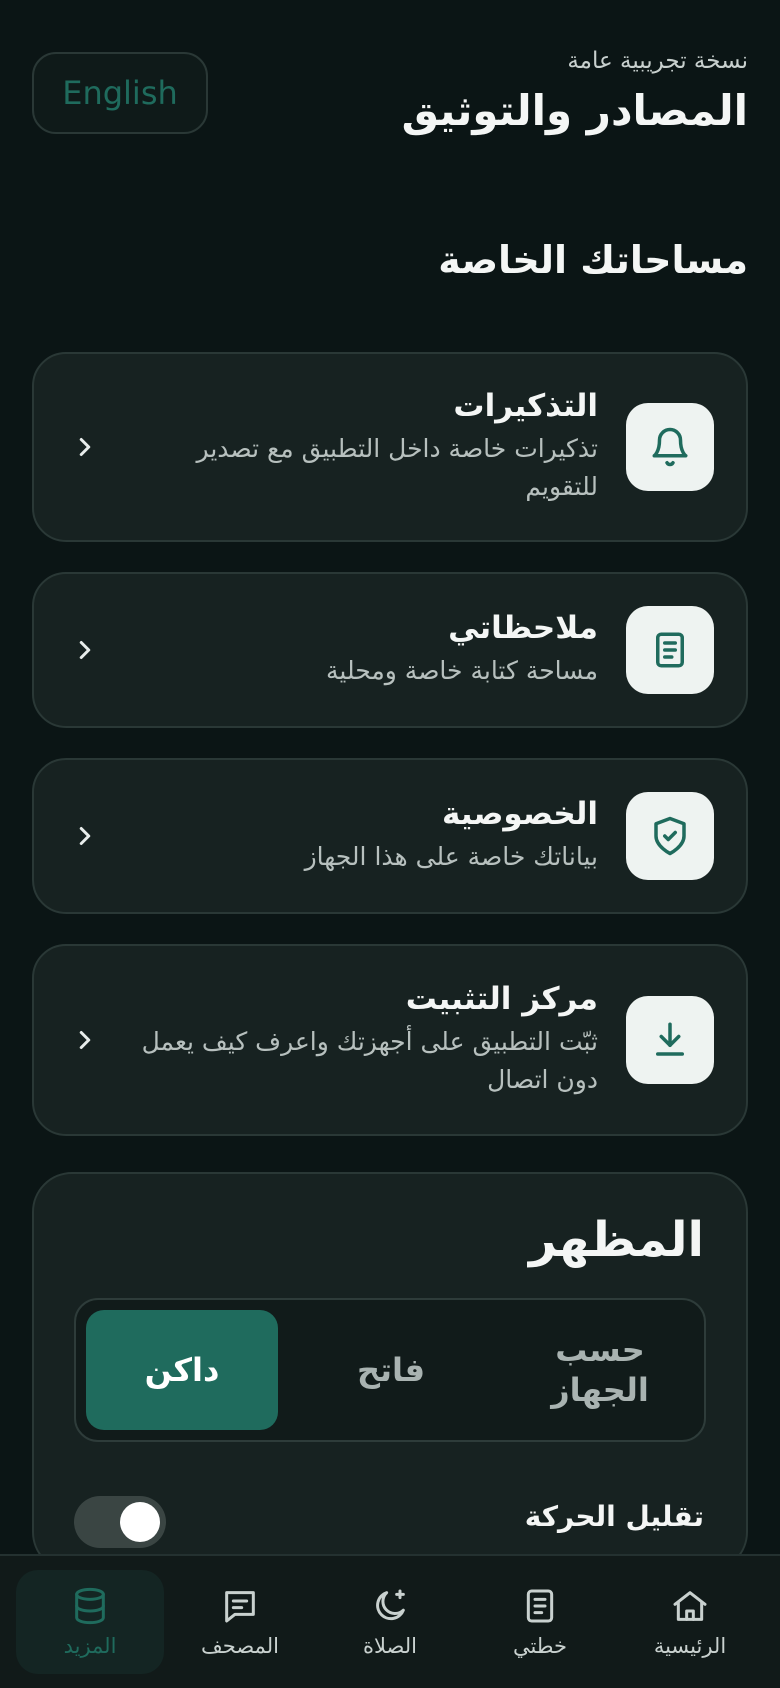 The height and width of the screenshot is (1688, 780). What do you see at coordinates (690, 1622) in the screenshot?
I see `nav-item-home: الرئيسية` at bounding box center [690, 1622].